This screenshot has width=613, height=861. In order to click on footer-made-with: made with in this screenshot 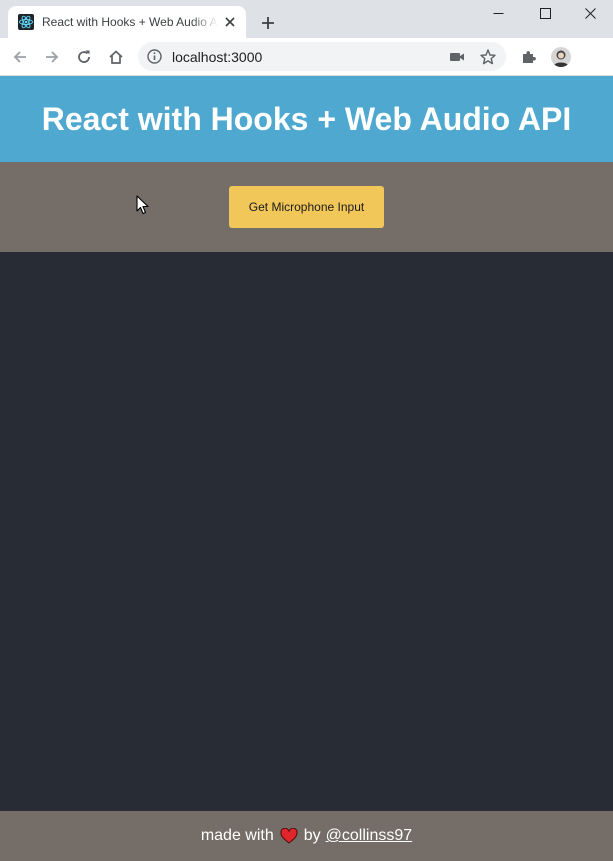, I will do `click(237, 835)`.